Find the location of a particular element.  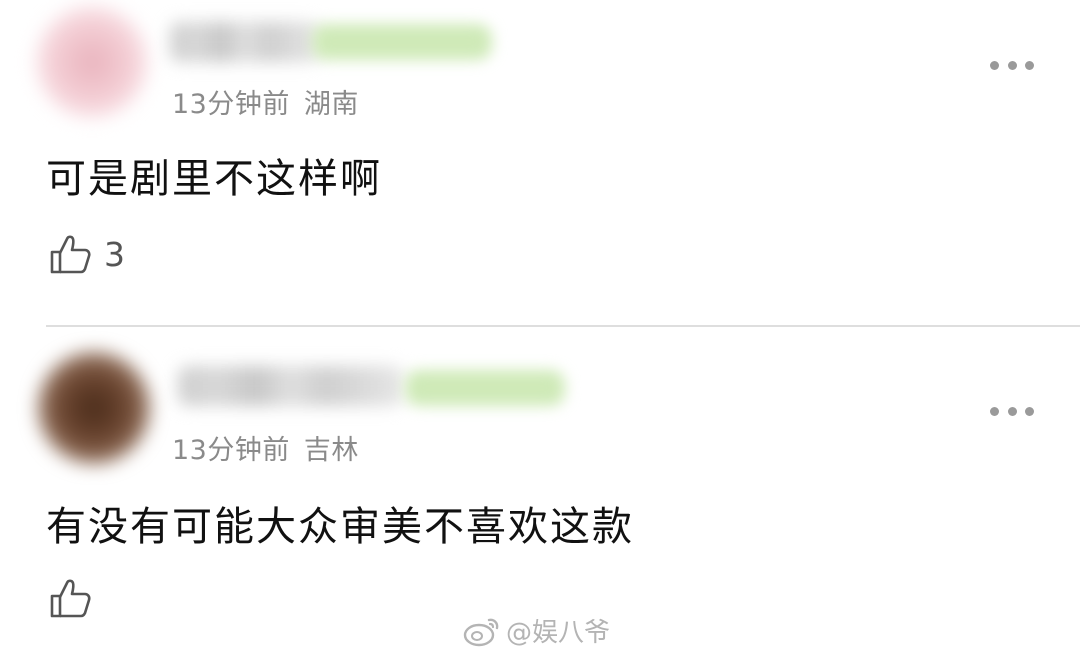

watermark: @娱八爷 is located at coordinates (536, 630).